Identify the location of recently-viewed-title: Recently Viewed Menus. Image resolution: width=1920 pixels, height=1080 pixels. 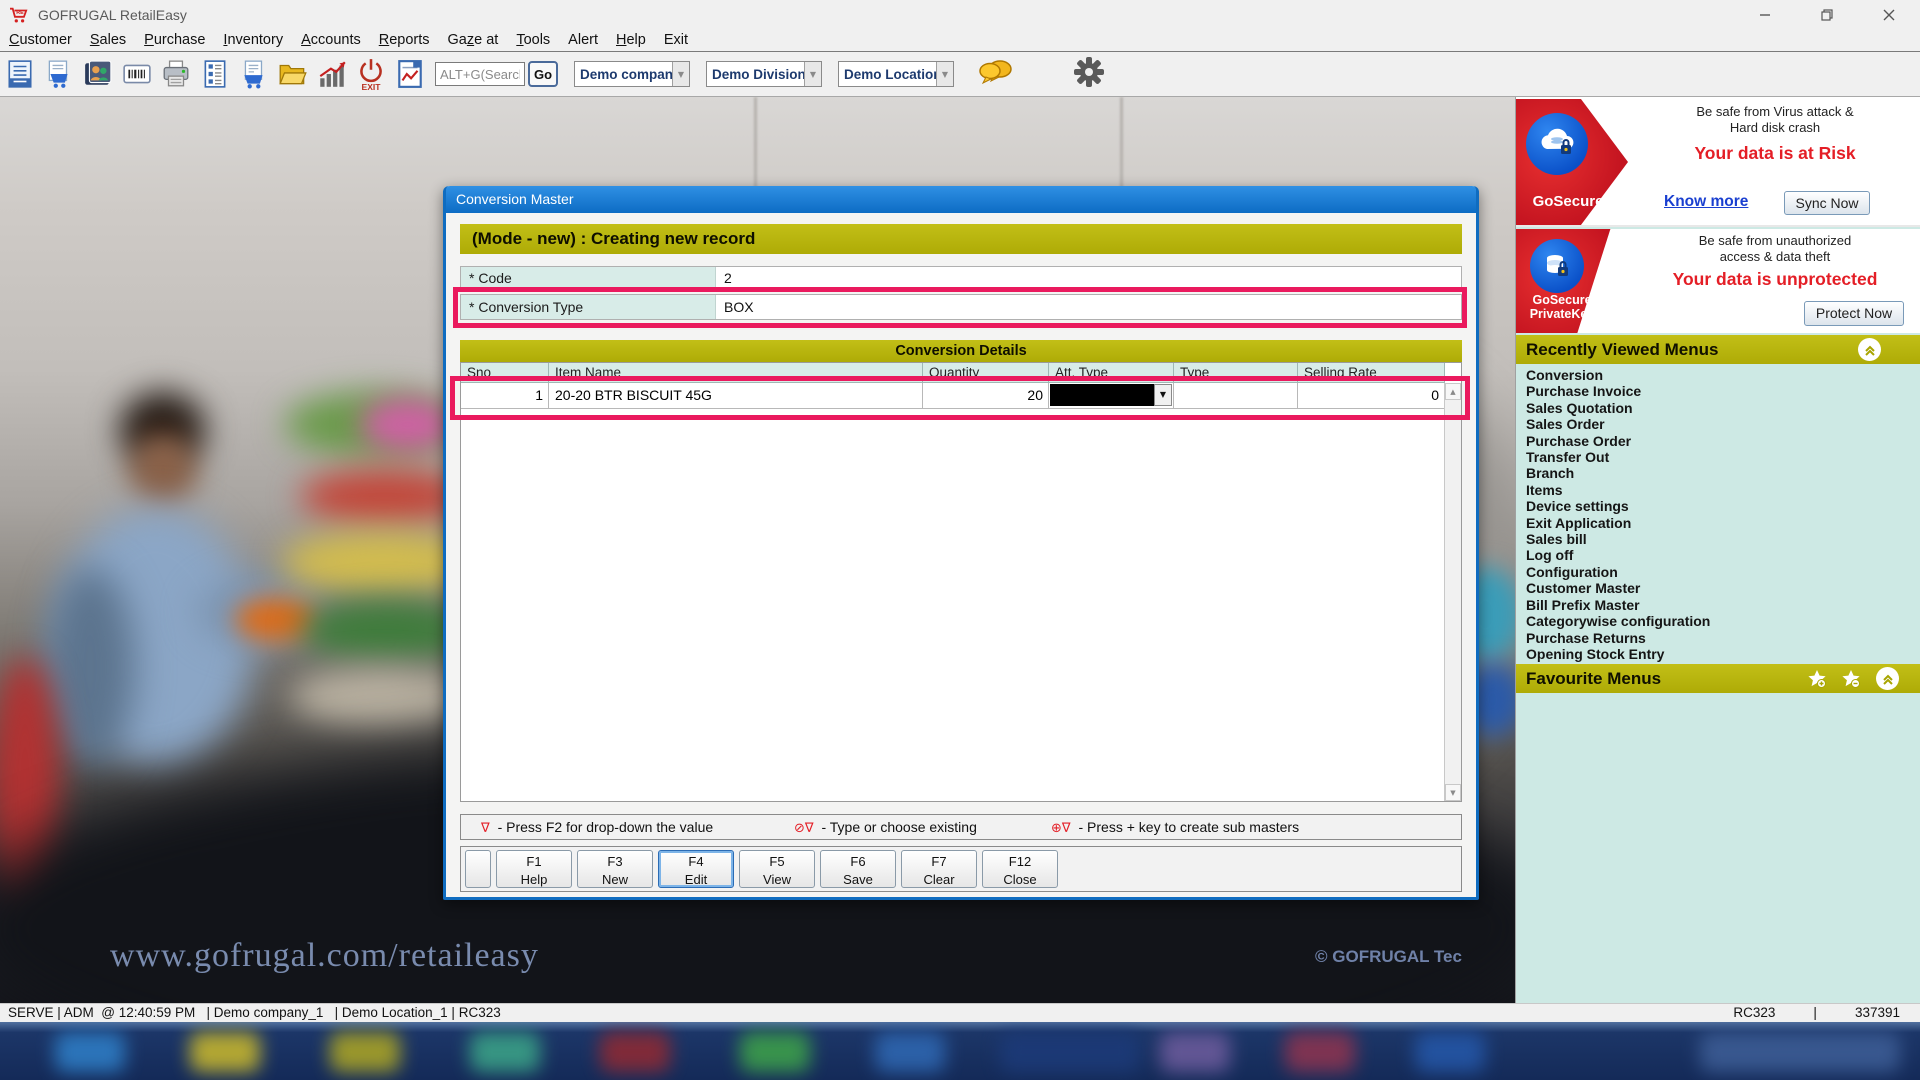
(1622, 349).